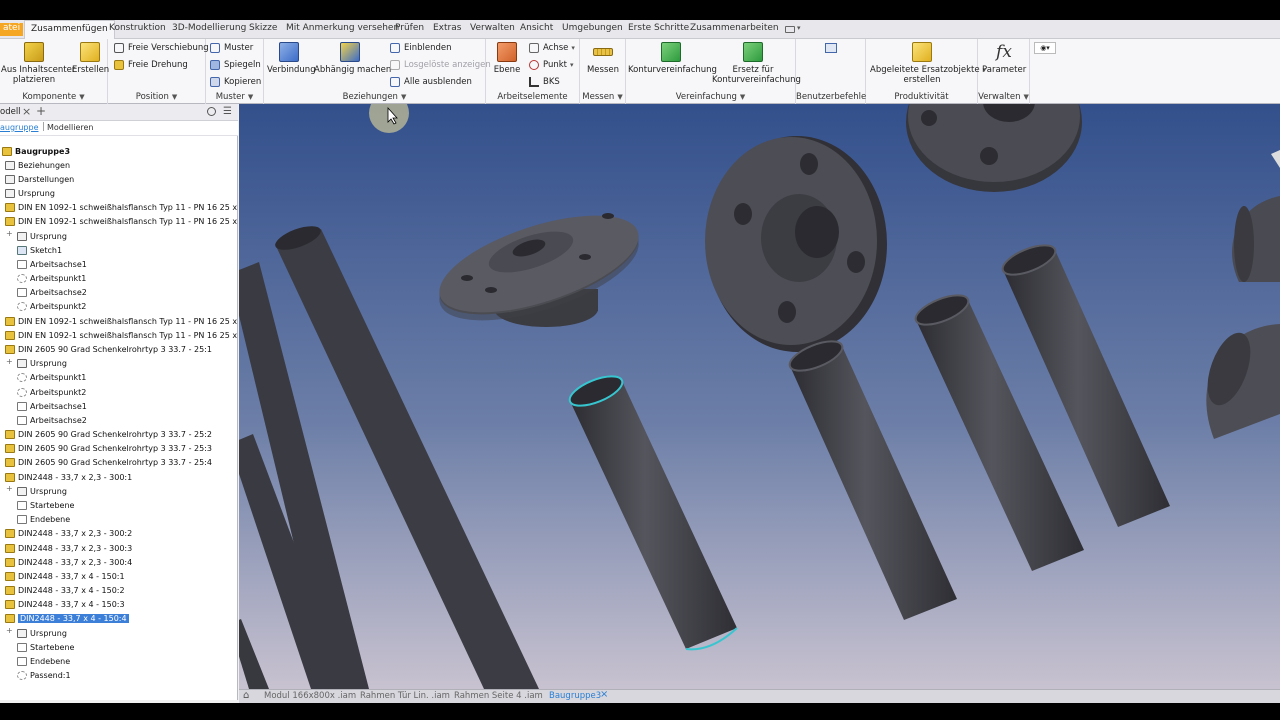  What do you see at coordinates (263, 28) in the screenshot?
I see `tab-skizze: Skizze` at bounding box center [263, 28].